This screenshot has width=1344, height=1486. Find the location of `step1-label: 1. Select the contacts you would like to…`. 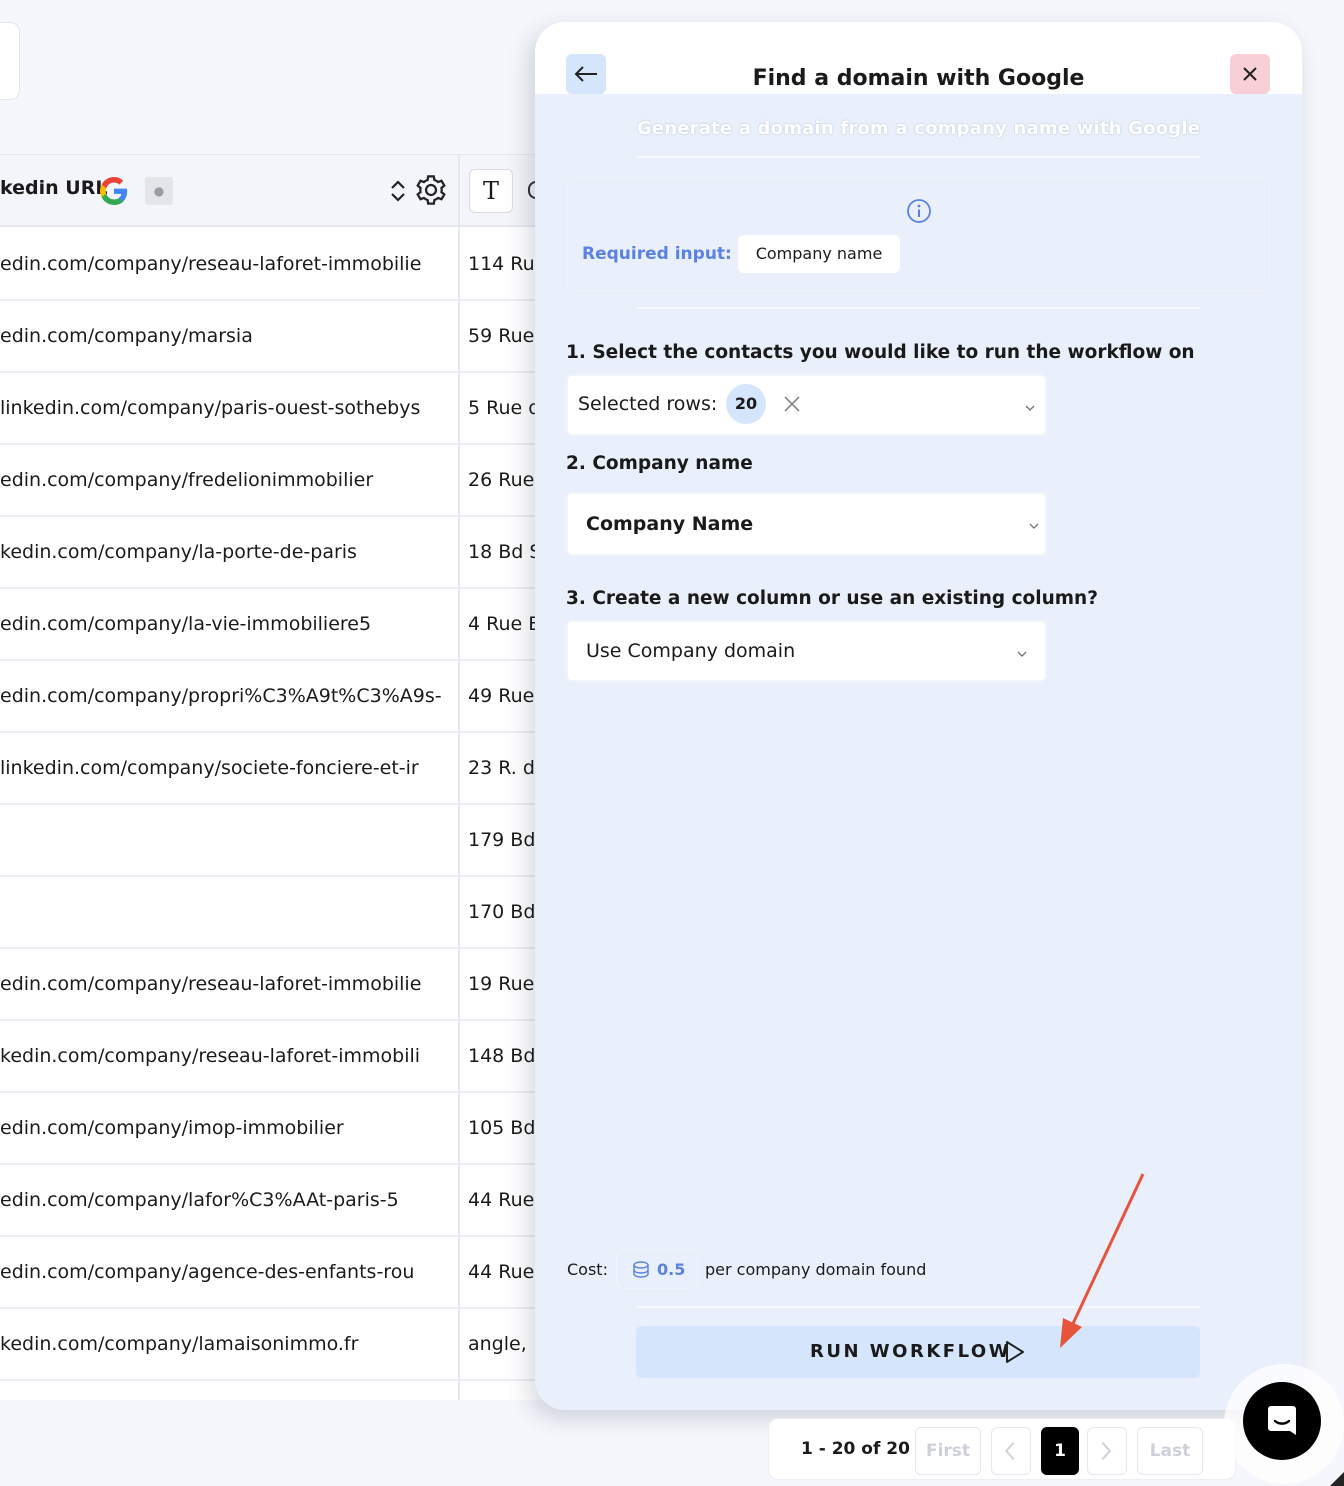

step1-label: 1. Select the contacts you would like to… is located at coordinates (880, 352).